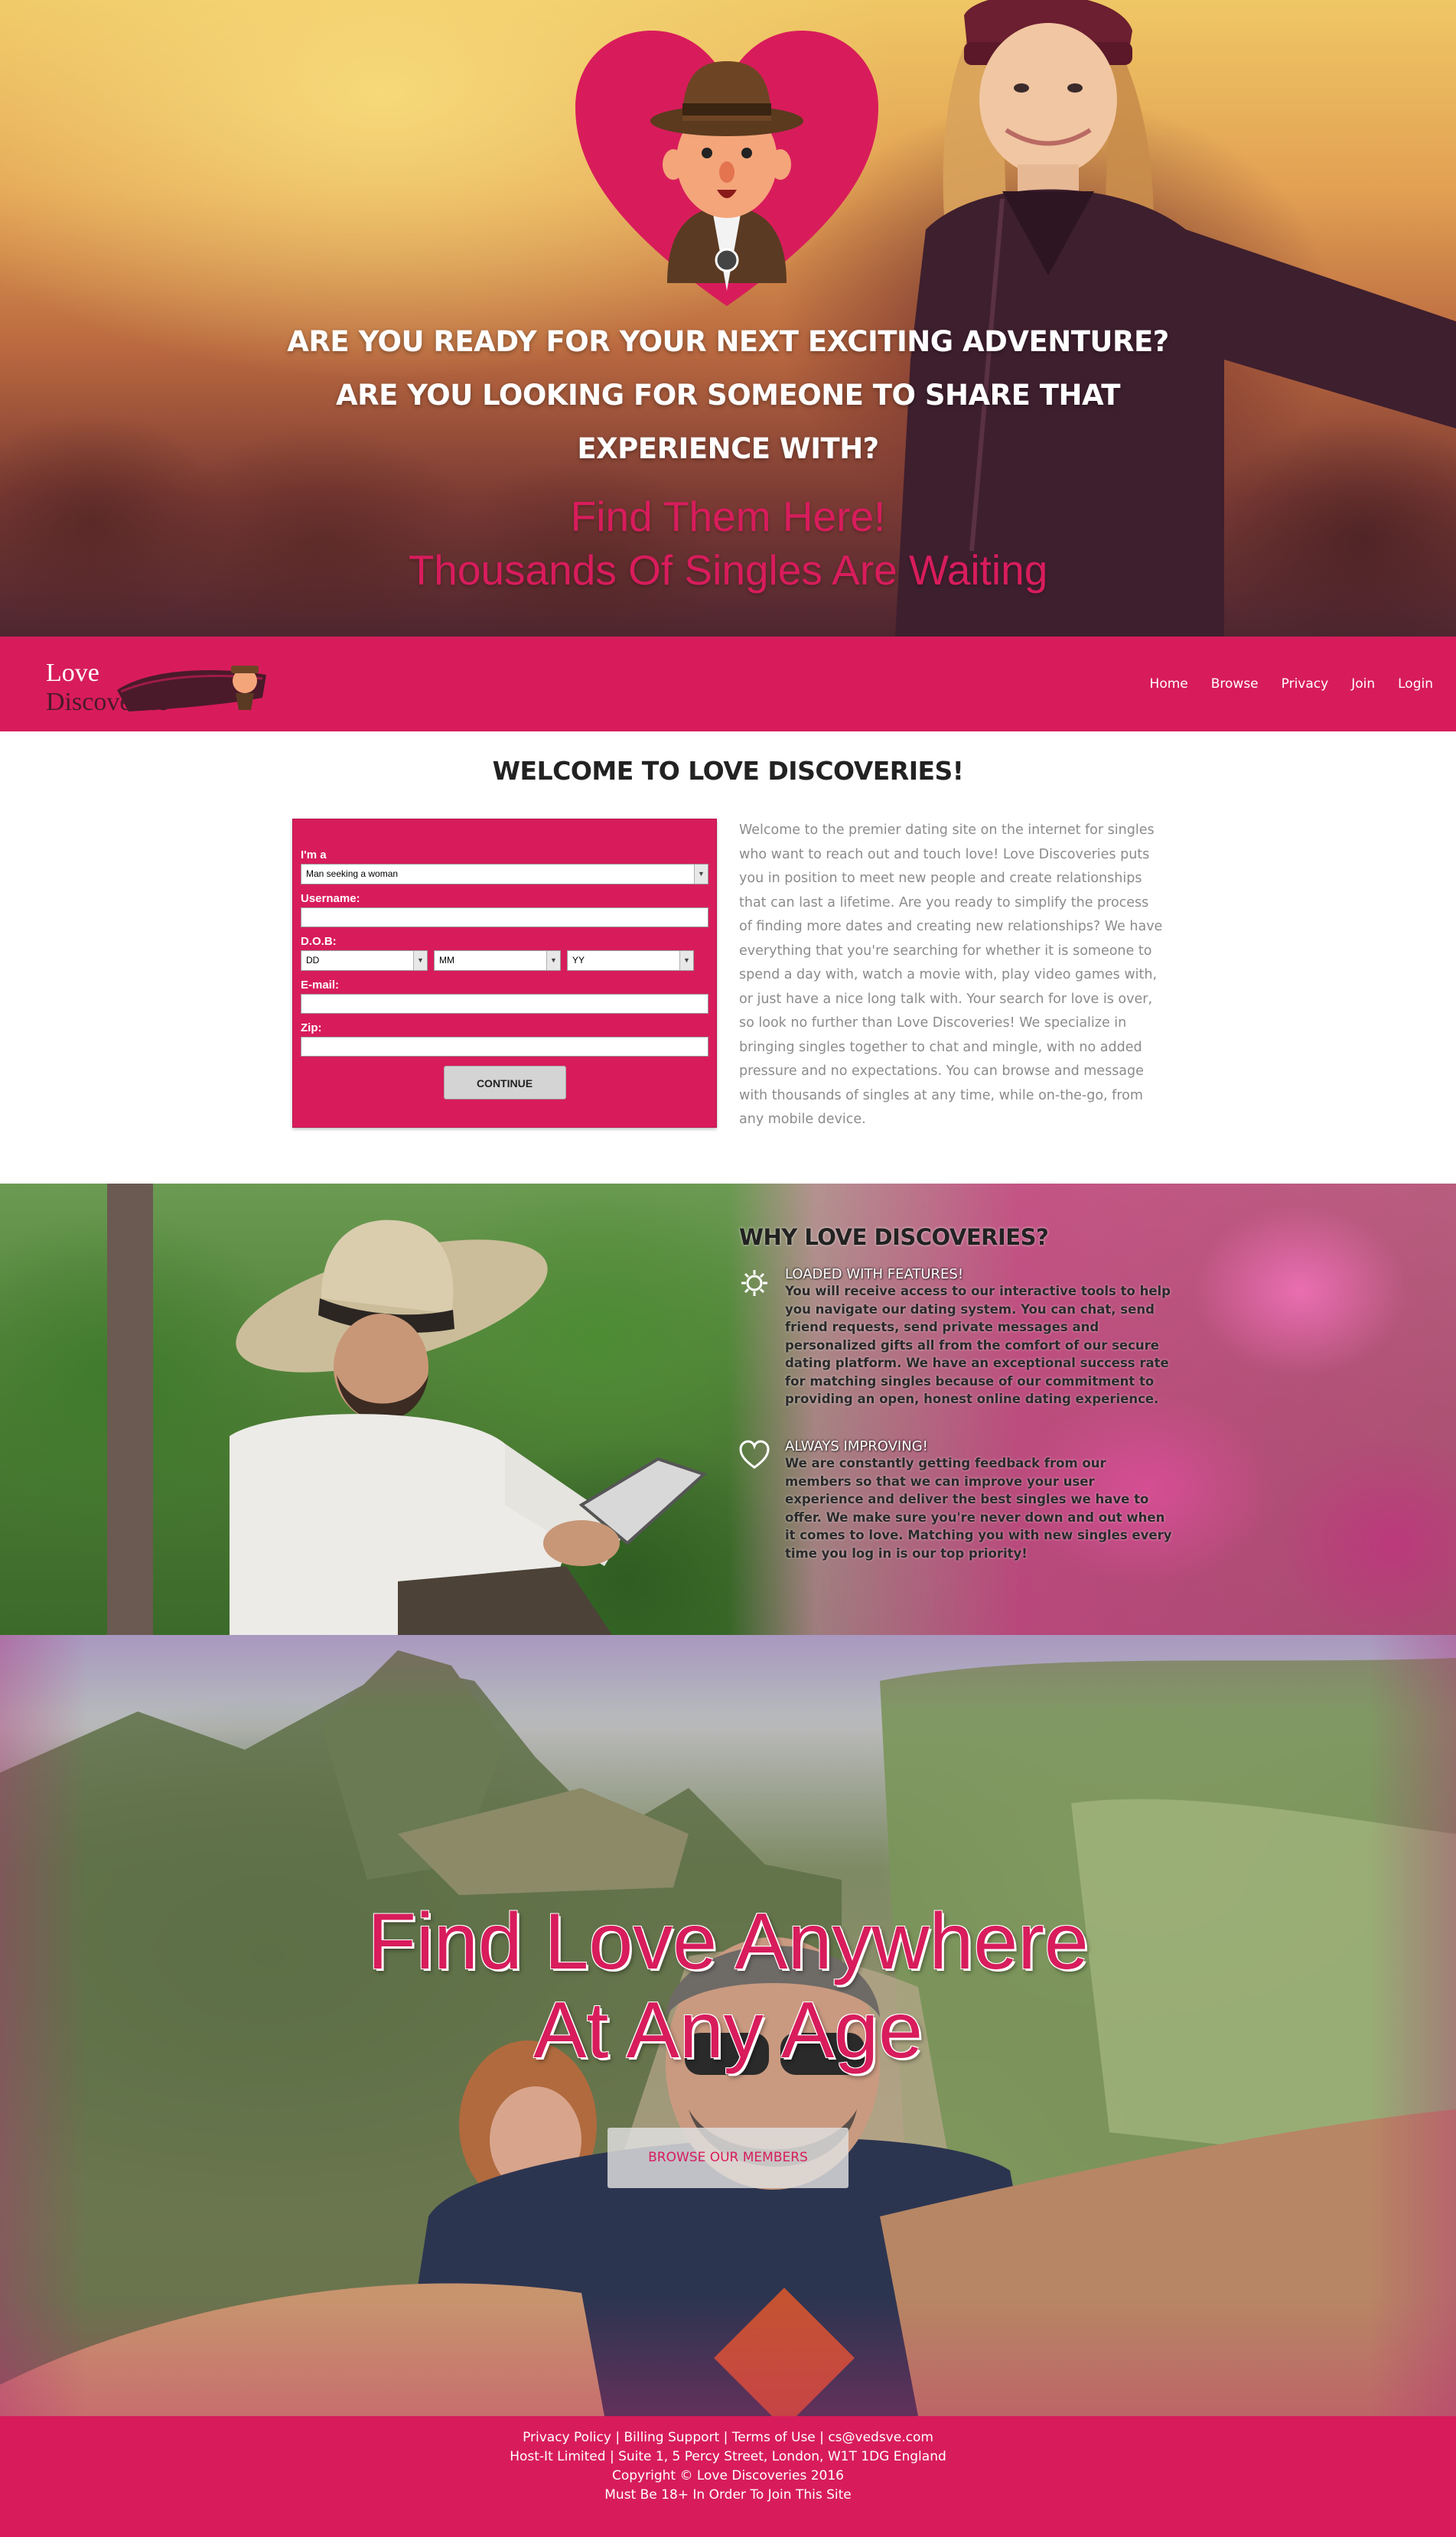  Describe the element at coordinates (894, 1237) in the screenshot. I see `why-title: WHY LOVE DISCOVERIES?` at that location.